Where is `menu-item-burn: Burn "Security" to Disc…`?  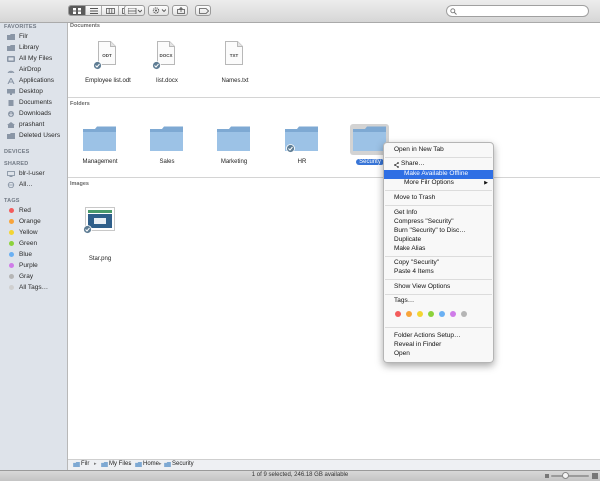
menu-item-burn: Burn "Security" to Disc… is located at coordinates (438, 231).